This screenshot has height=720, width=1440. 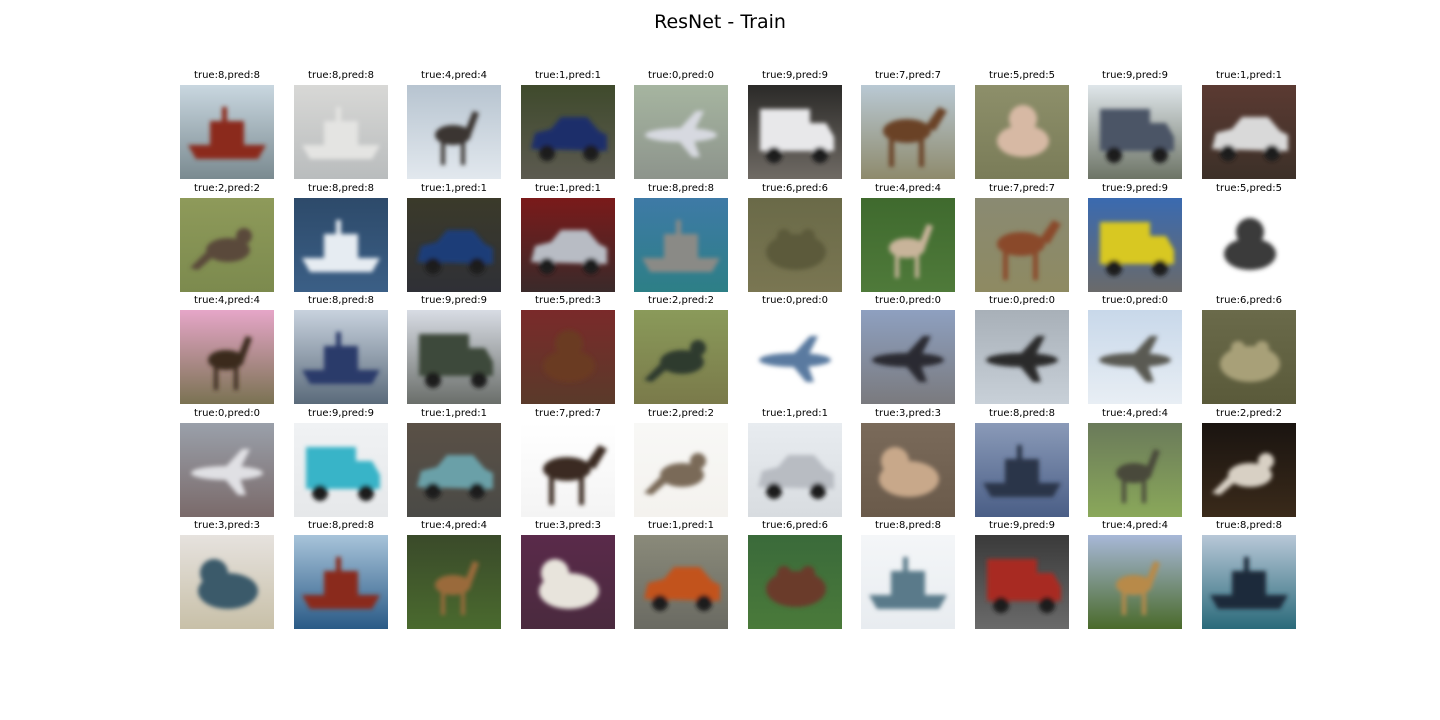 I want to click on sample-label: true:6,pred:6, so click(x=1249, y=300).